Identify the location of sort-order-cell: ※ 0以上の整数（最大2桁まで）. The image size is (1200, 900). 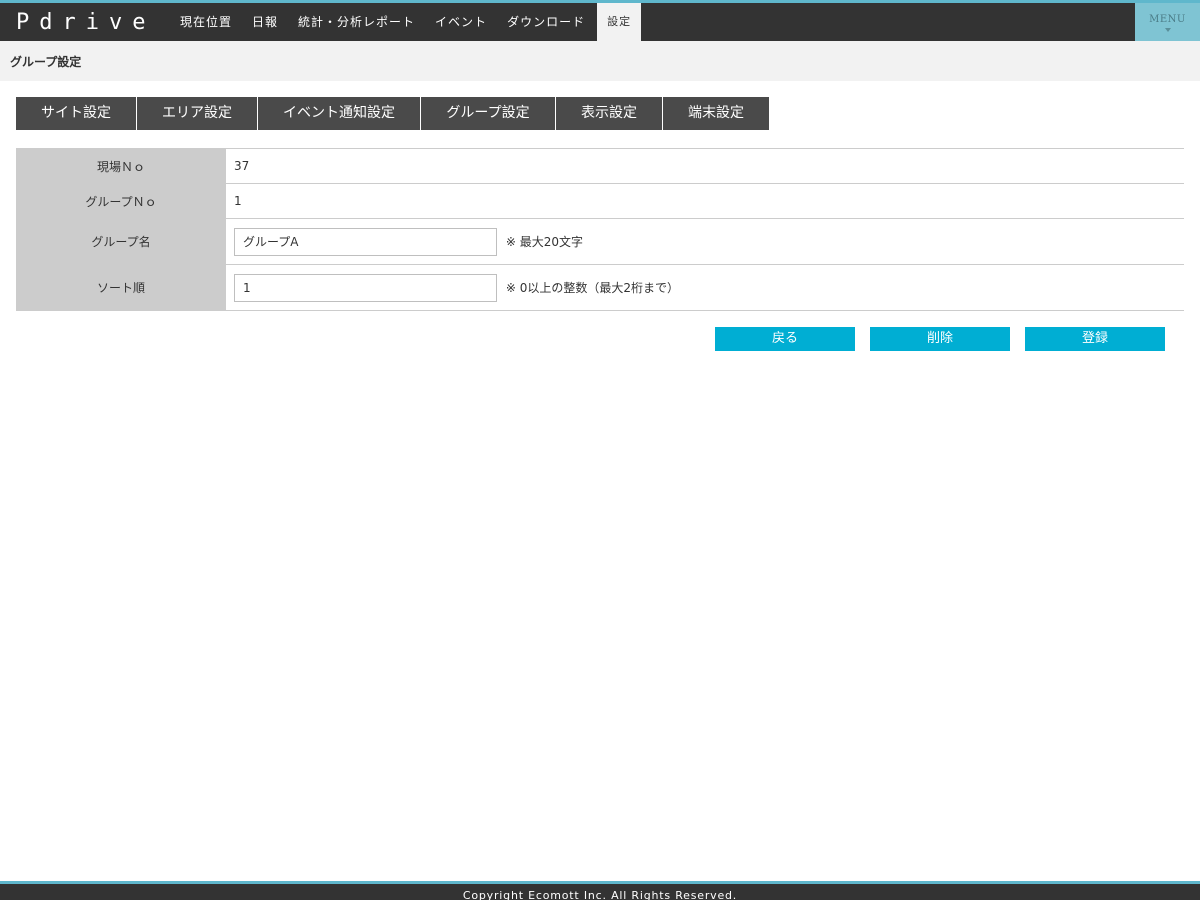
(705, 287).